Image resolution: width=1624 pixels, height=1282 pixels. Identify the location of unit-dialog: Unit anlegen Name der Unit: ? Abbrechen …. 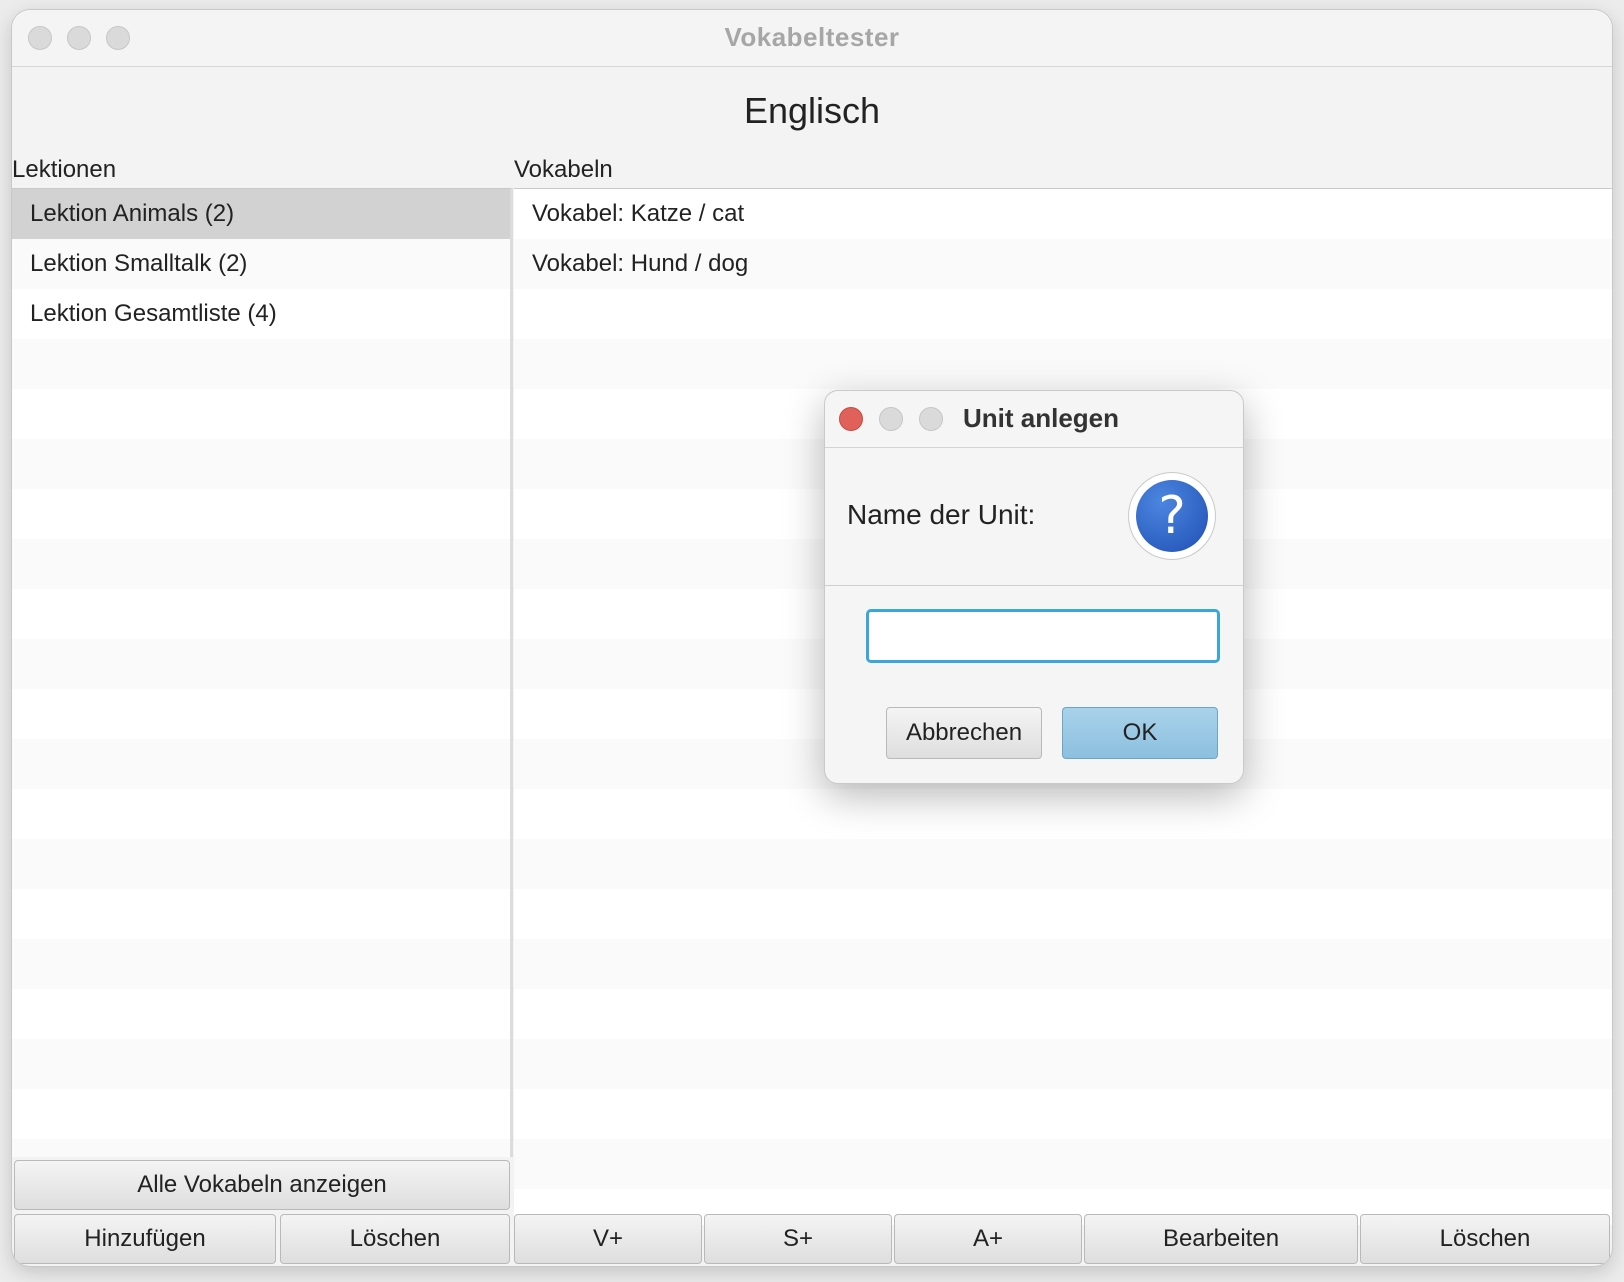
(1034, 587).